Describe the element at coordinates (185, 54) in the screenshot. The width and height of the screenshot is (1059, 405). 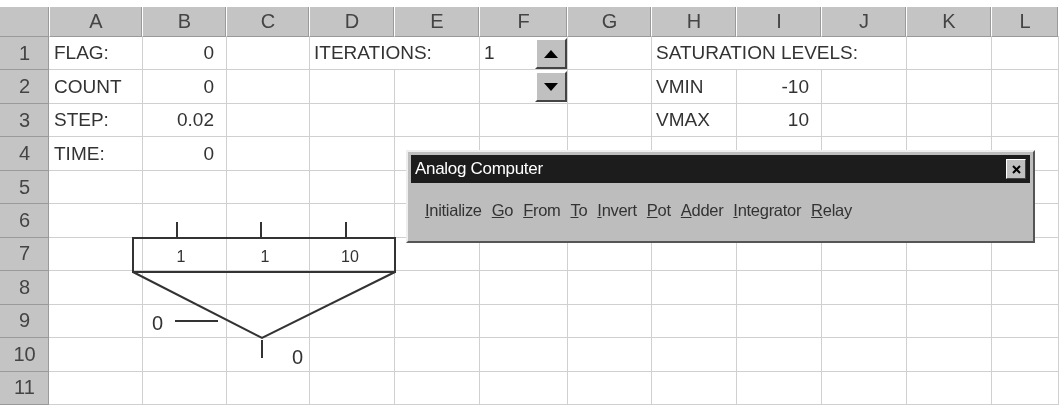
I see `spreadsheet-cell: 0` at that location.